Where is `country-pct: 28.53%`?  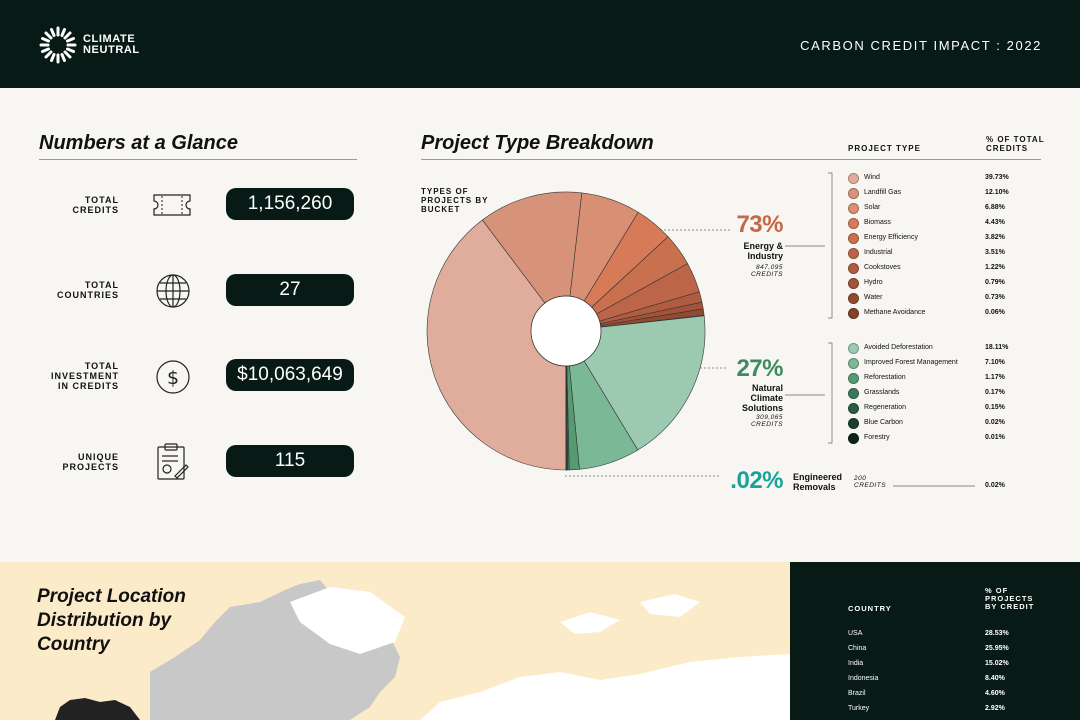
country-pct: 28.53% is located at coordinates (997, 633).